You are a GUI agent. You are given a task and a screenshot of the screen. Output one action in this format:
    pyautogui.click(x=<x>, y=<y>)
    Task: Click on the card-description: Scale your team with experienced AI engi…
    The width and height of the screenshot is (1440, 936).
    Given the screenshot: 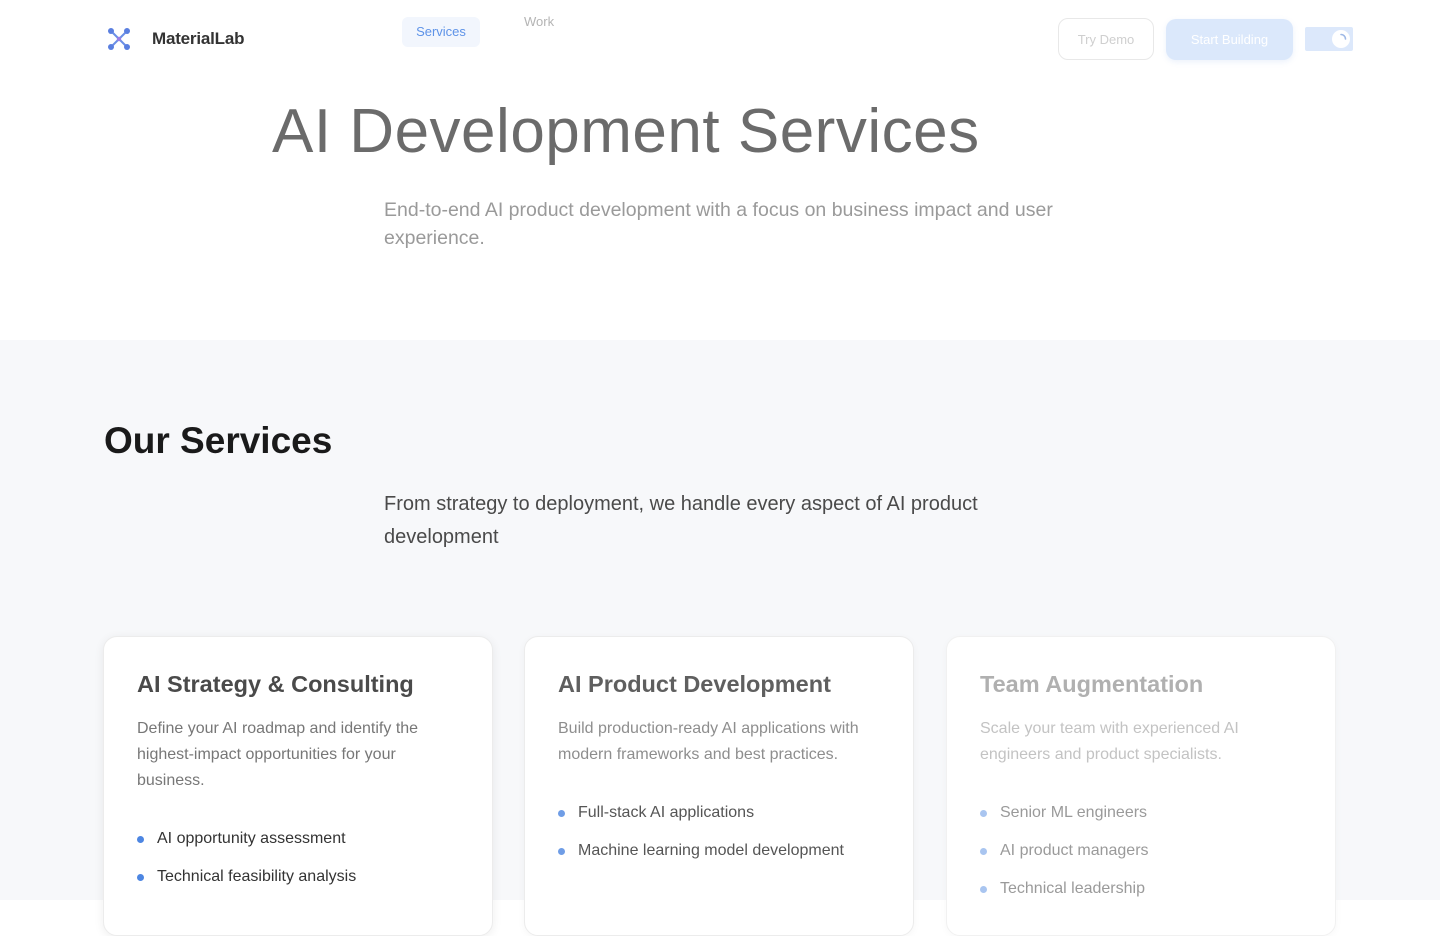 What is the action you would take?
    pyautogui.click(x=1109, y=741)
    